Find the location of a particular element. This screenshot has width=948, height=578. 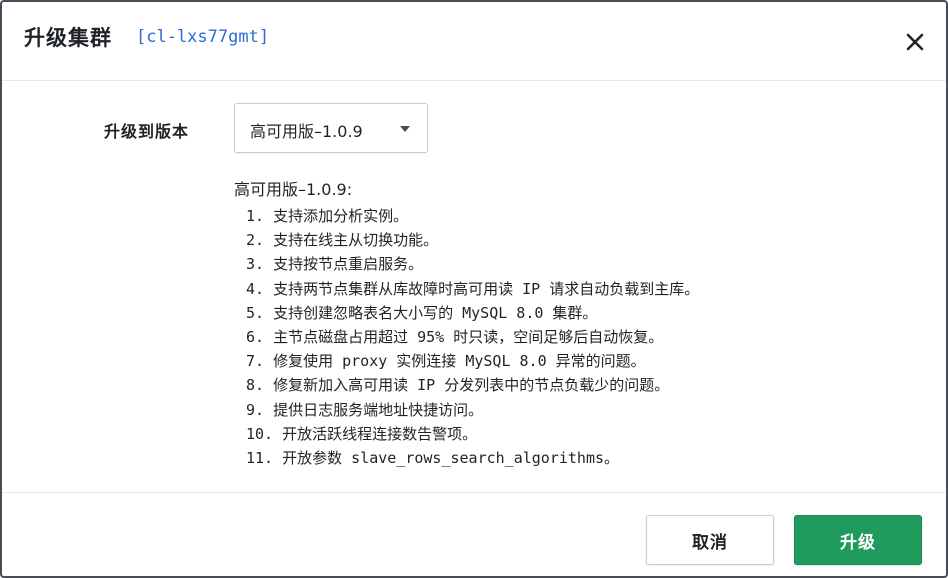

version-select: 高可用版–1.0.9 is located at coordinates (331, 128).